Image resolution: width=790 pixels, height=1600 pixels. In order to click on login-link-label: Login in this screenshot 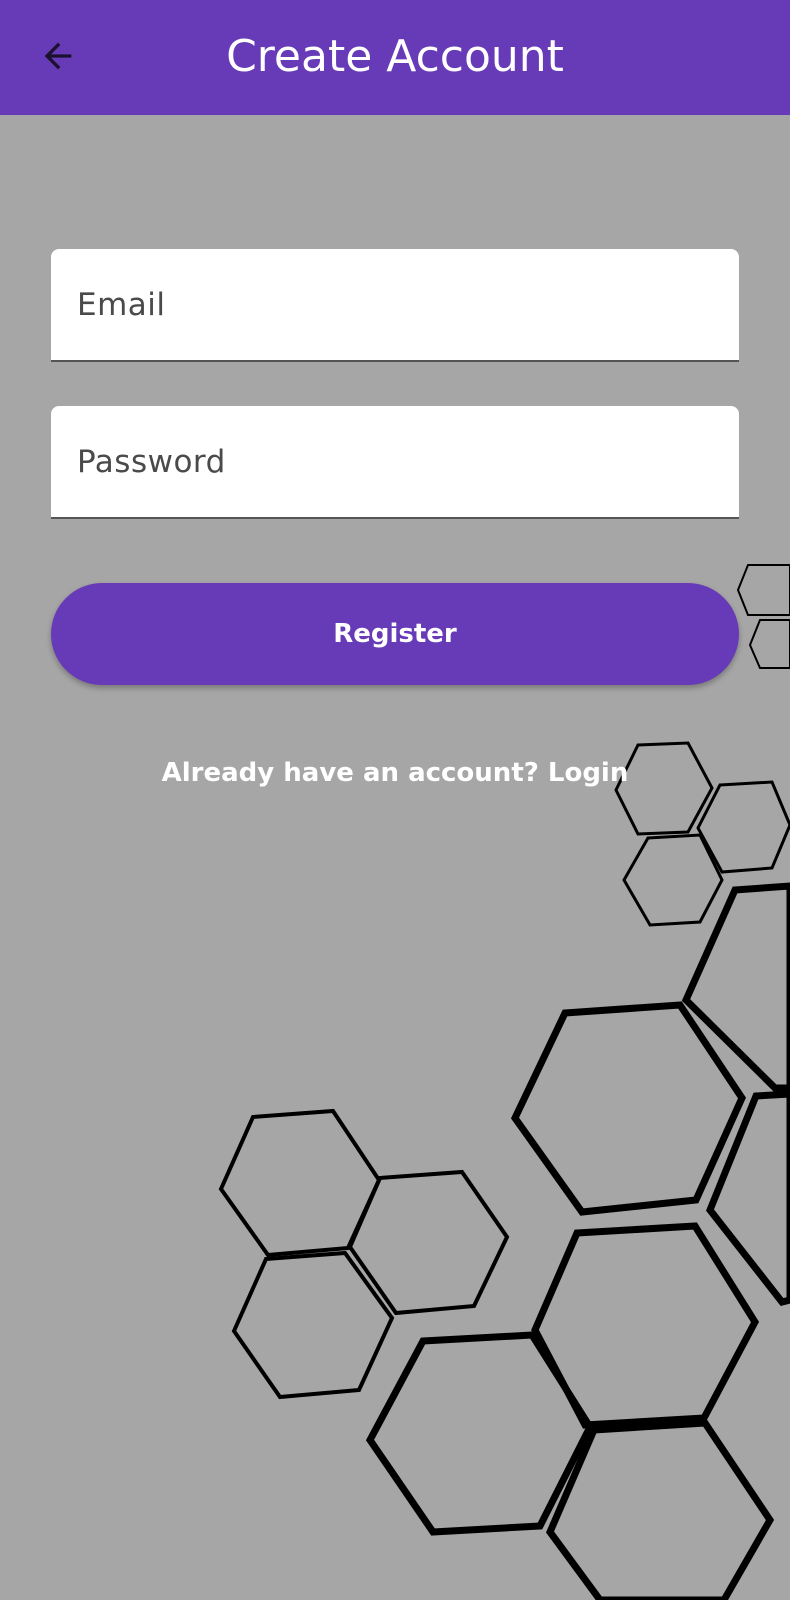, I will do `click(588, 773)`.